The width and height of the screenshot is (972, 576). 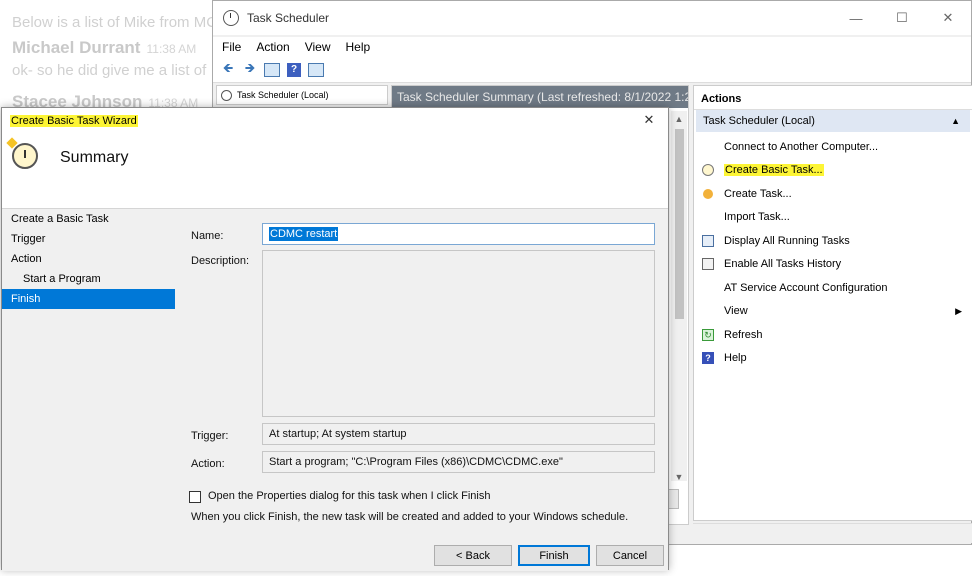 I want to click on actions-group-label: Task Scheduler (Local), so click(x=759, y=121).